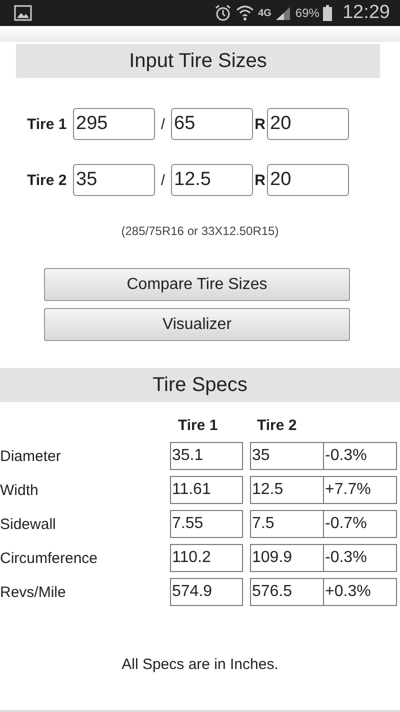 The height and width of the screenshot is (712, 400). I want to click on ratio-field: 12.5, so click(212, 180).